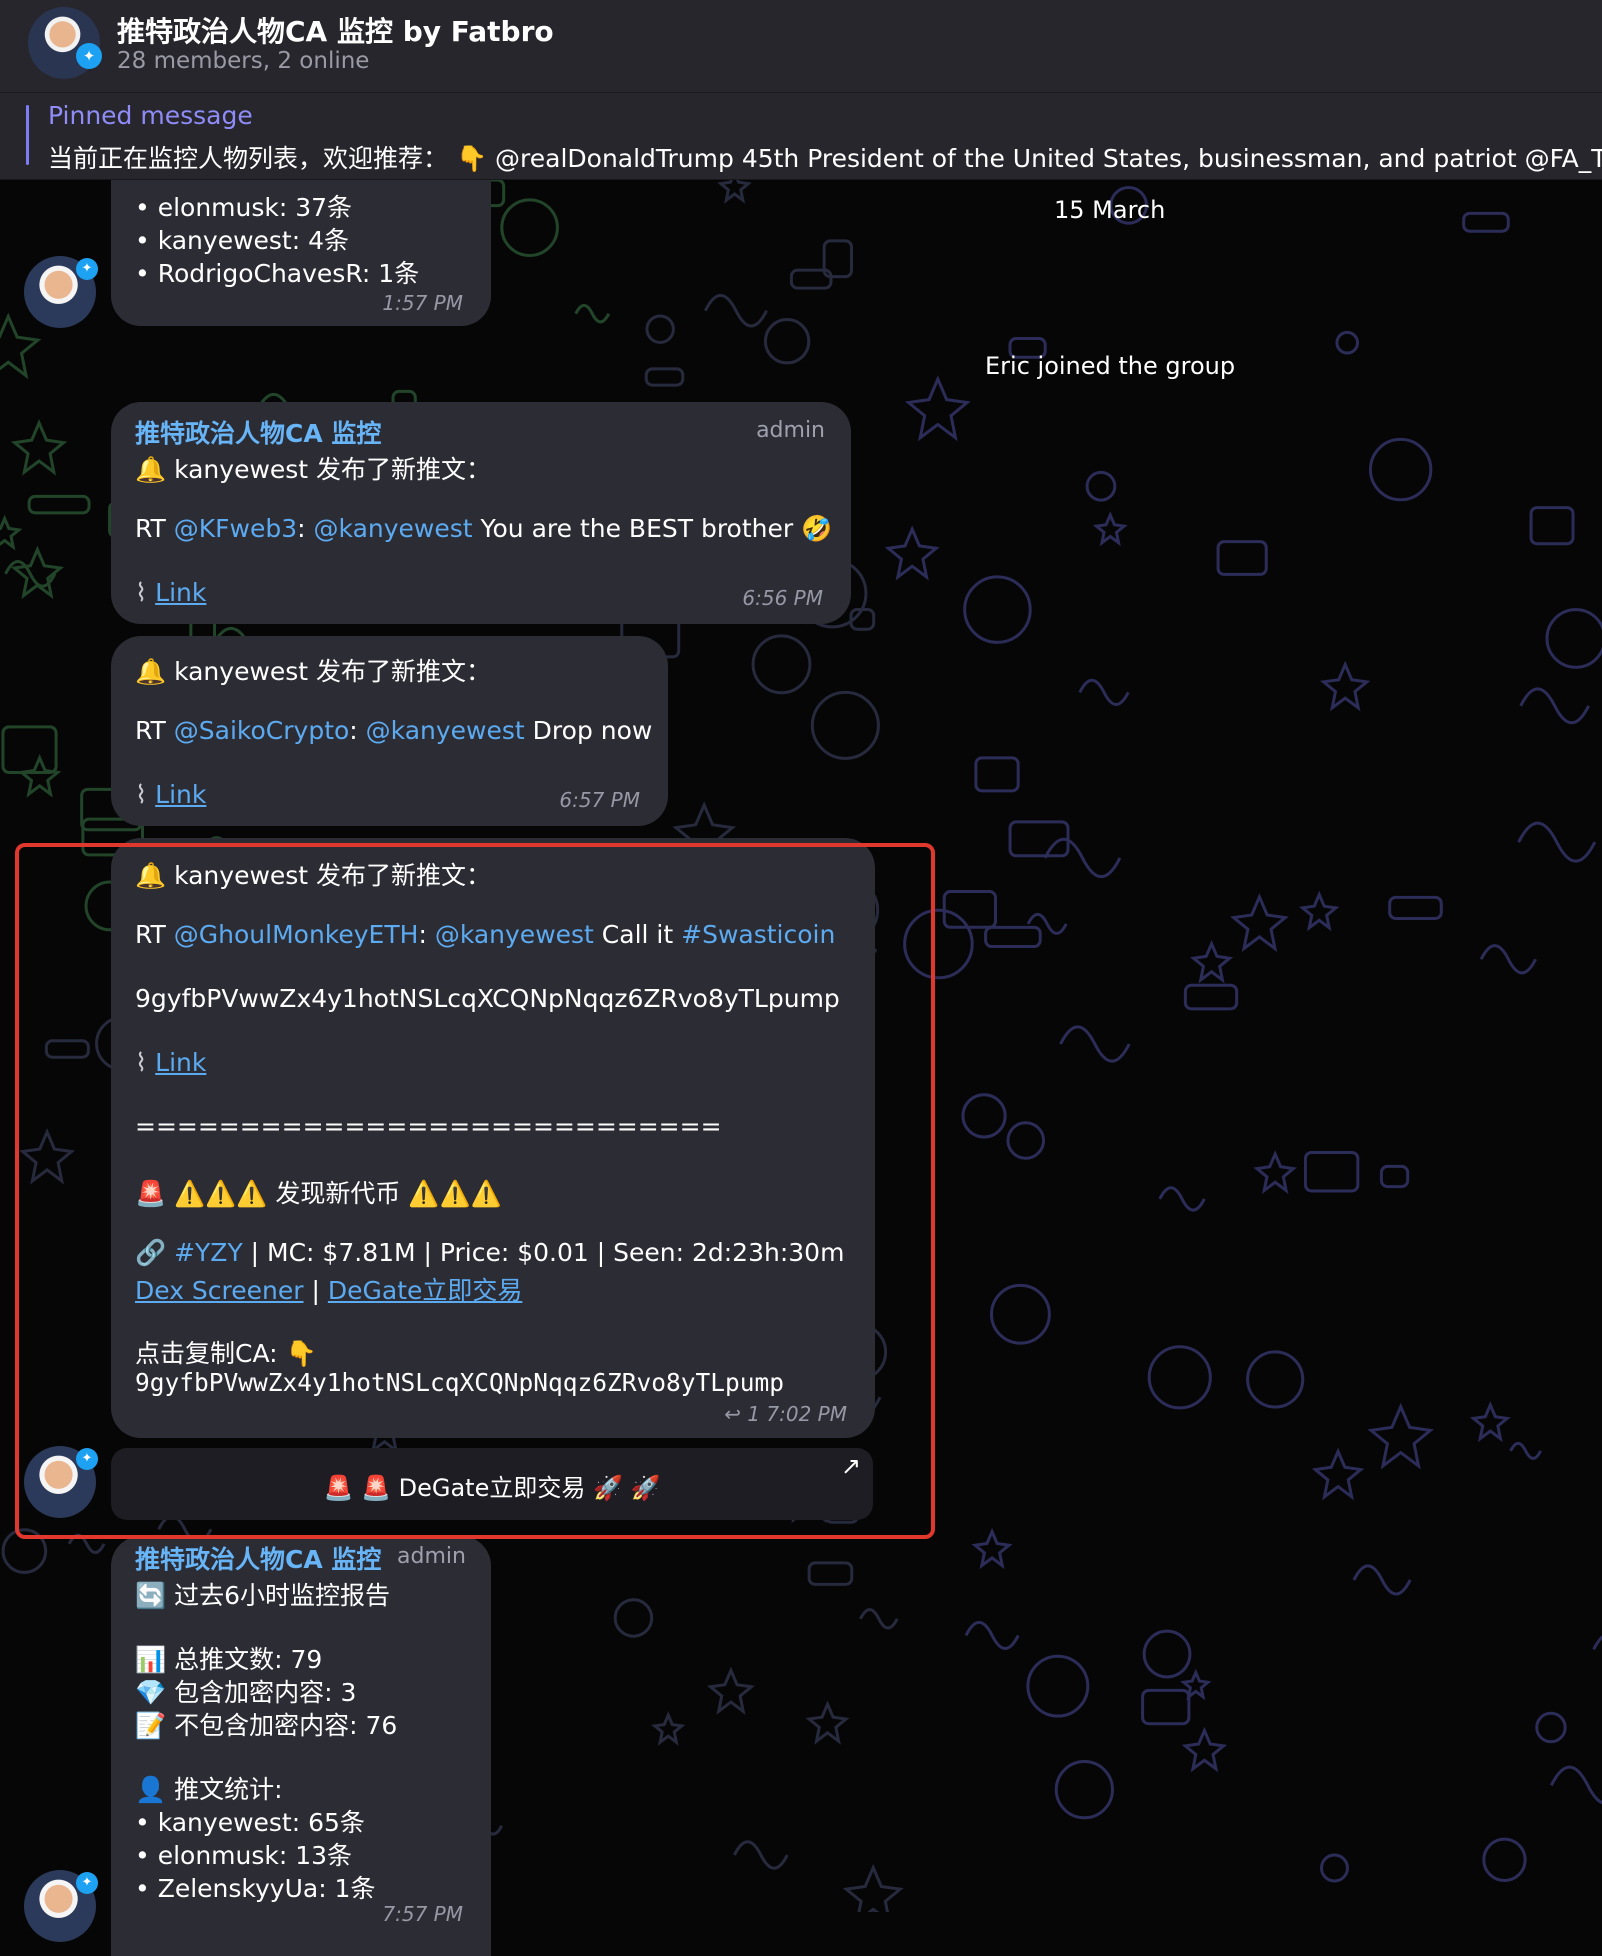  What do you see at coordinates (243, 61) in the screenshot?
I see `member-count: 28 members, 2 online` at bounding box center [243, 61].